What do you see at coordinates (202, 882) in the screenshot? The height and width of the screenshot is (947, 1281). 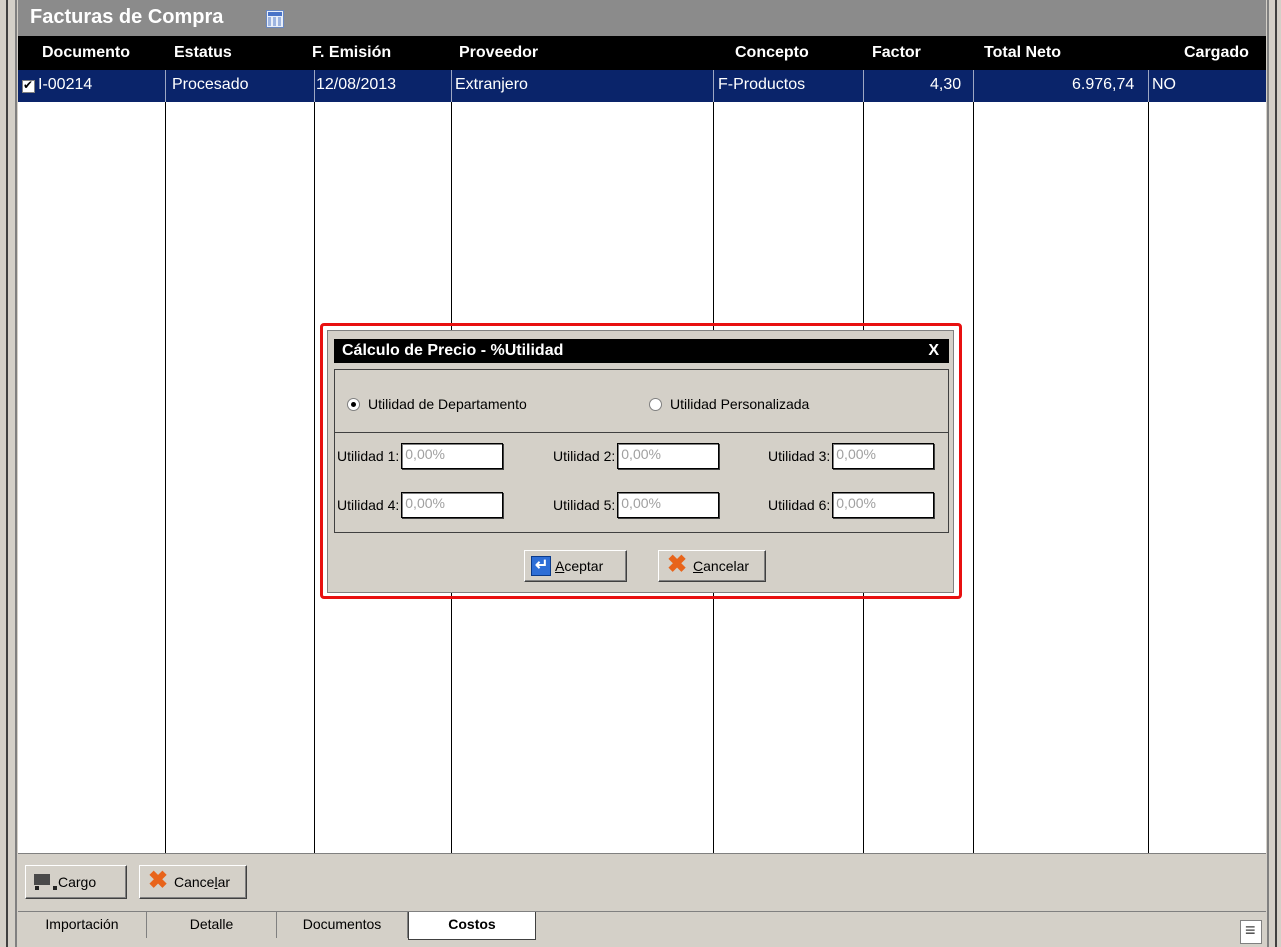 I see `cancel-label: Cancelar` at bounding box center [202, 882].